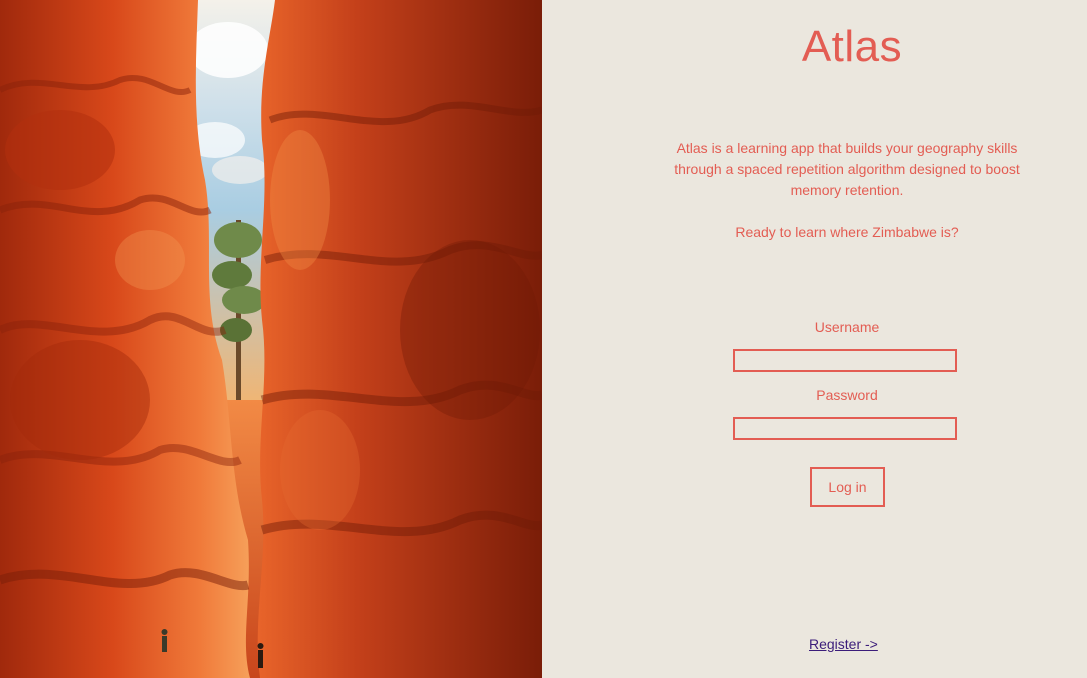 This screenshot has height=678, width=1087. Describe the element at coordinates (847, 395) in the screenshot. I see `password-label: Password` at that location.